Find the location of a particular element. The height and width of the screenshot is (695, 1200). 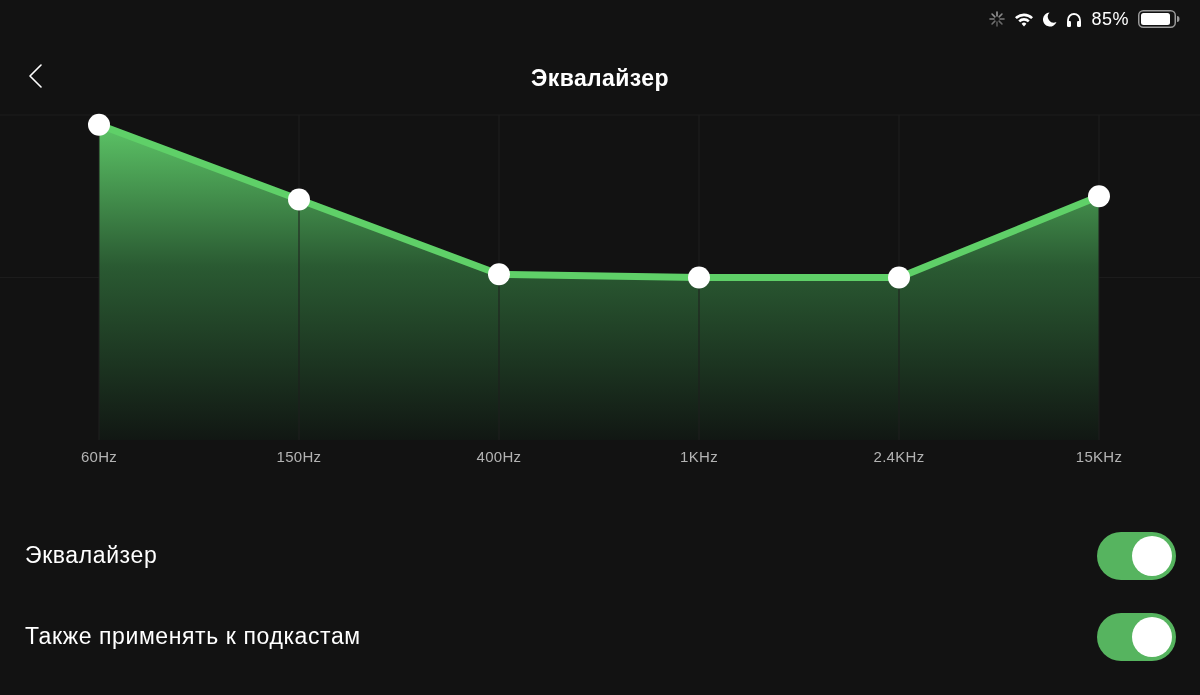

frequency-label: 15KHz is located at coordinates (1099, 456).